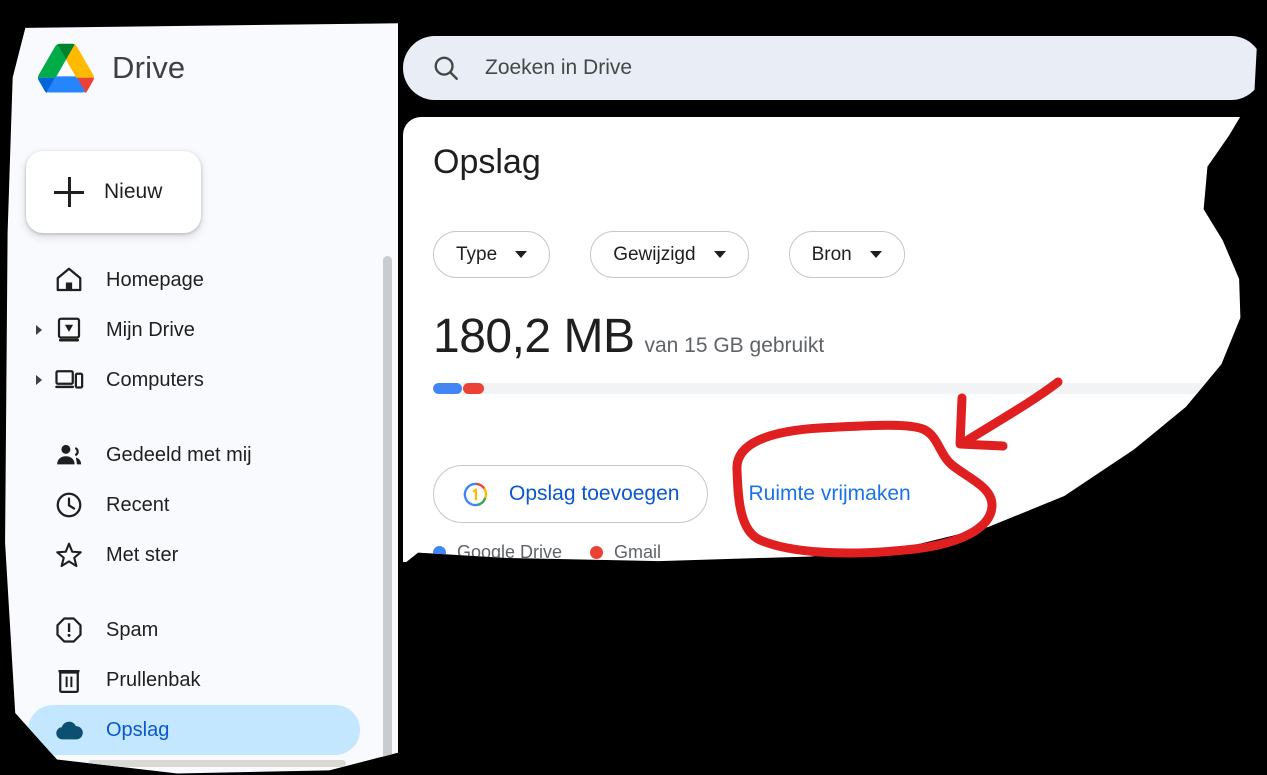 This screenshot has height=775, width=1267. Describe the element at coordinates (594, 493) in the screenshot. I see `add-storage-label: Opslag toevoegen` at that location.